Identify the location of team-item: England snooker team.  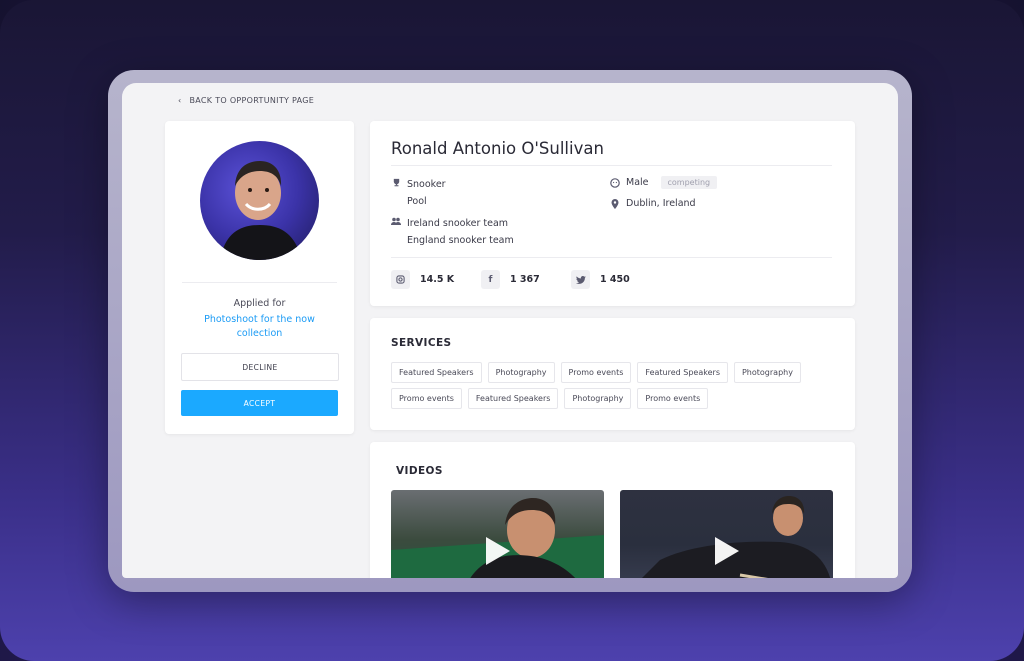
(460, 240).